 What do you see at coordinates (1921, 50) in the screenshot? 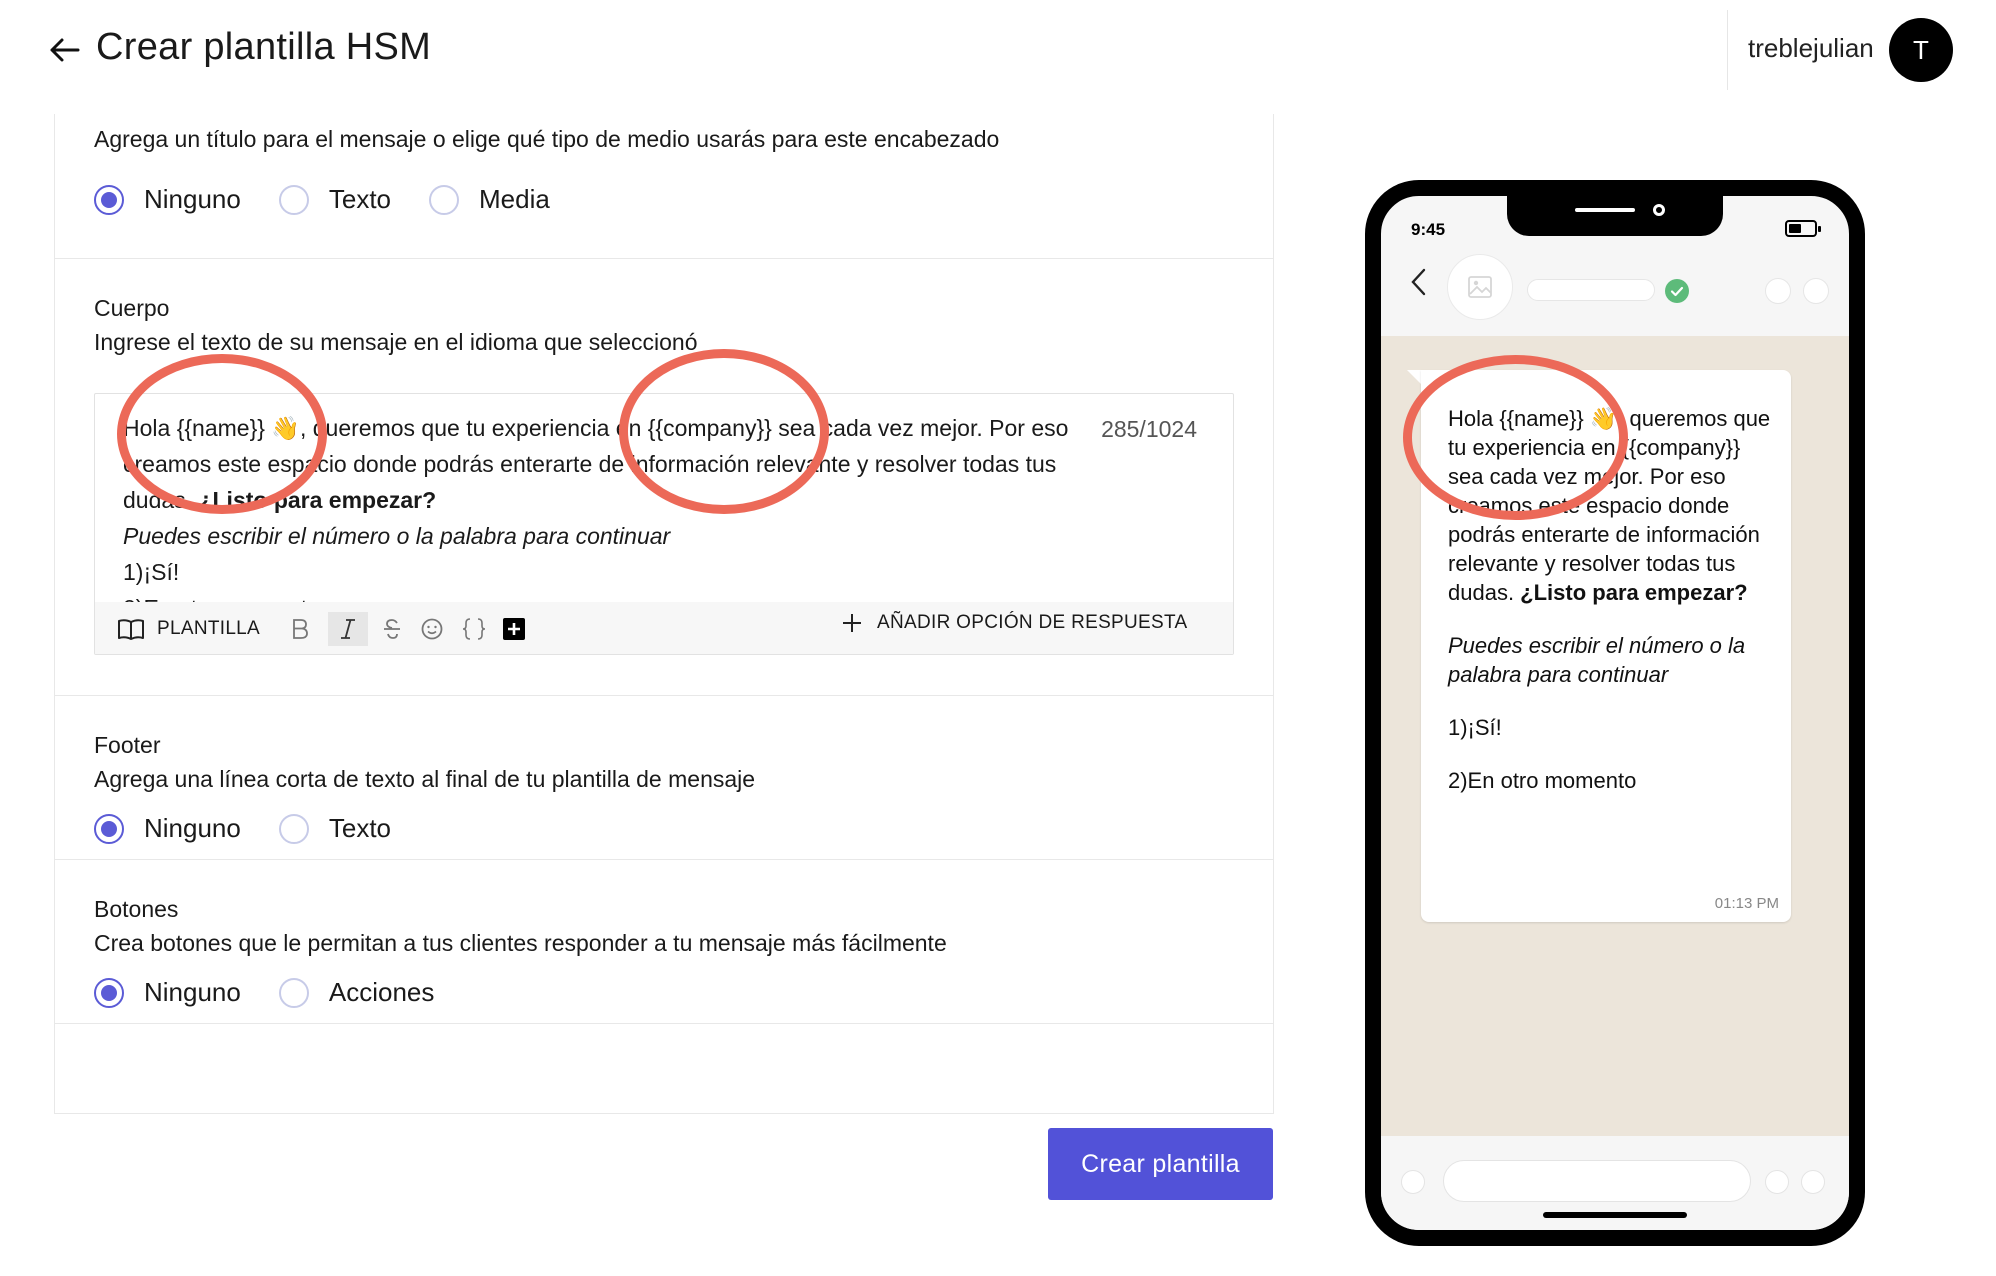
I see `avatar: T` at bounding box center [1921, 50].